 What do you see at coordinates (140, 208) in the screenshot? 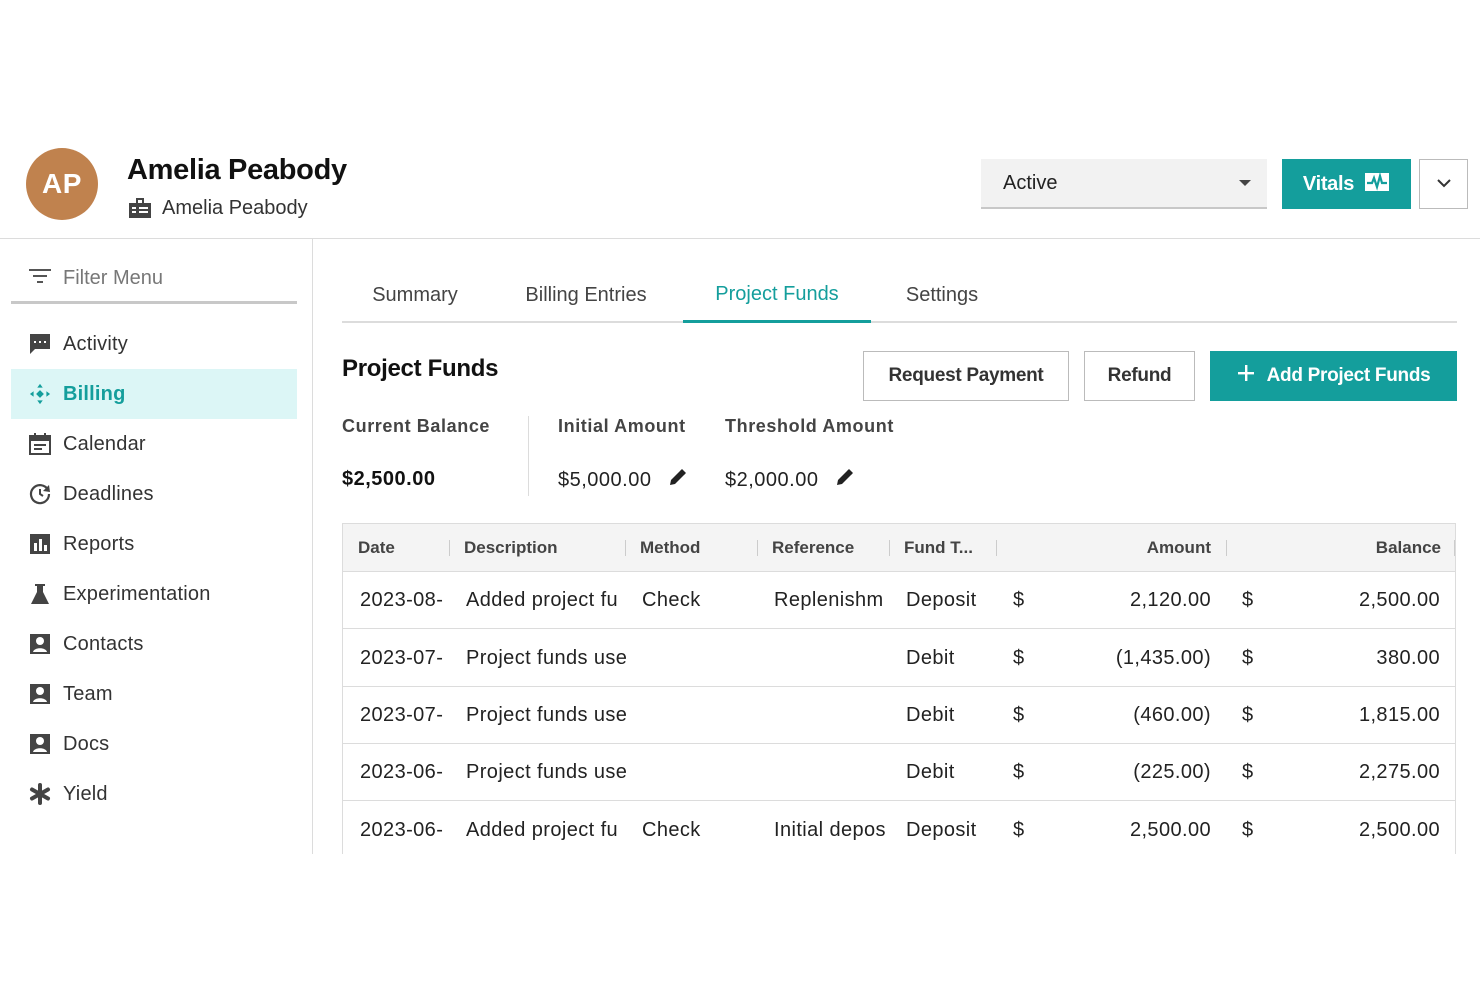
I see `building-id-icon` at bounding box center [140, 208].